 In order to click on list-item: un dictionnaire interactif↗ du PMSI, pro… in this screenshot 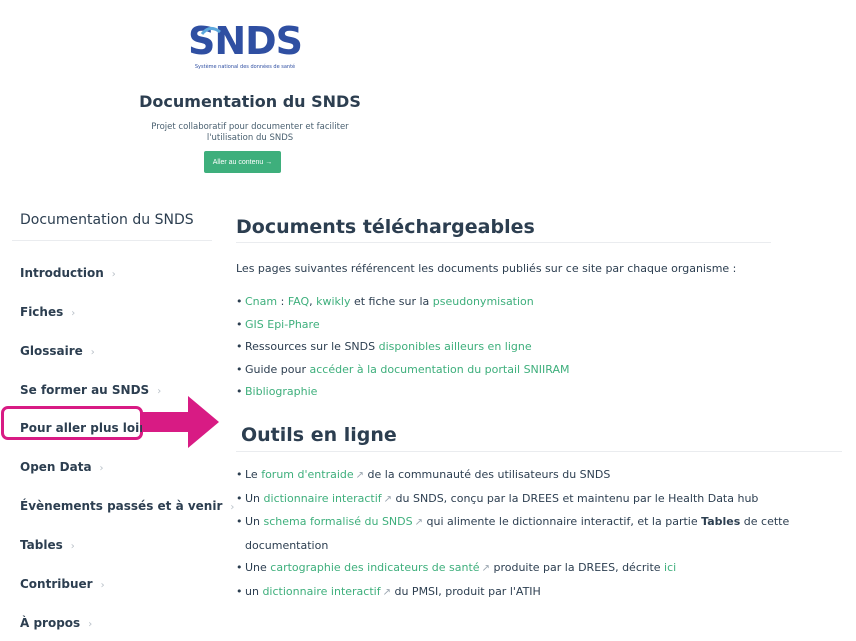, I will do `click(512, 593)`.